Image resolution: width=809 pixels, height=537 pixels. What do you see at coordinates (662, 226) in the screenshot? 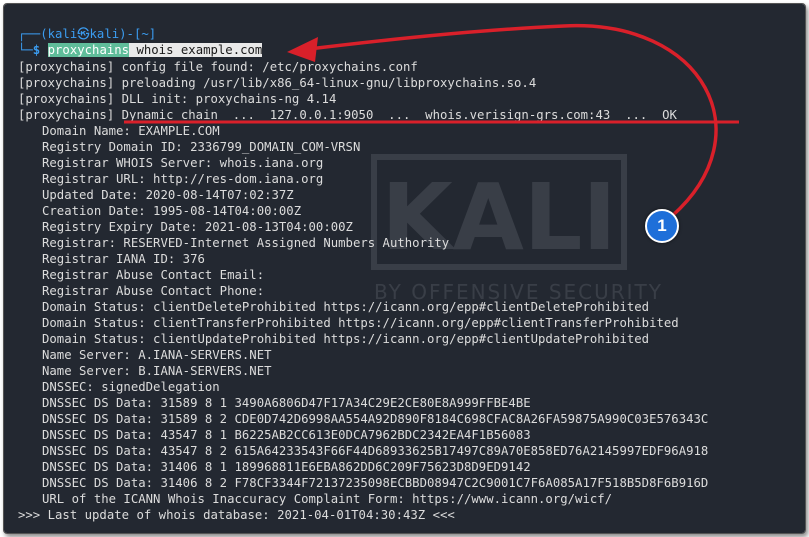
I see `annotation-badge: 1` at bounding box center [662, 226].